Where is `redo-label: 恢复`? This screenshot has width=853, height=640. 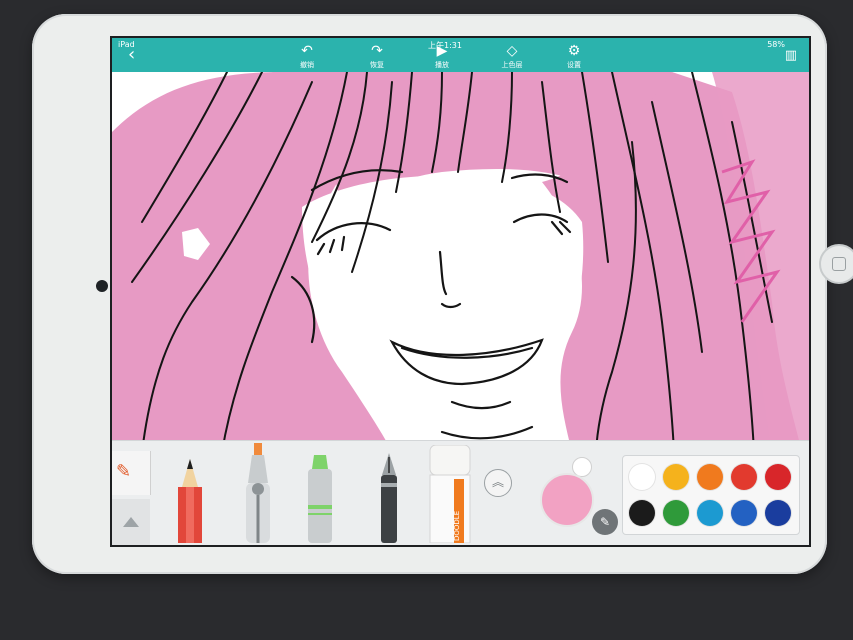 redo-label: 恢复 is located at coordinates (377, 65).